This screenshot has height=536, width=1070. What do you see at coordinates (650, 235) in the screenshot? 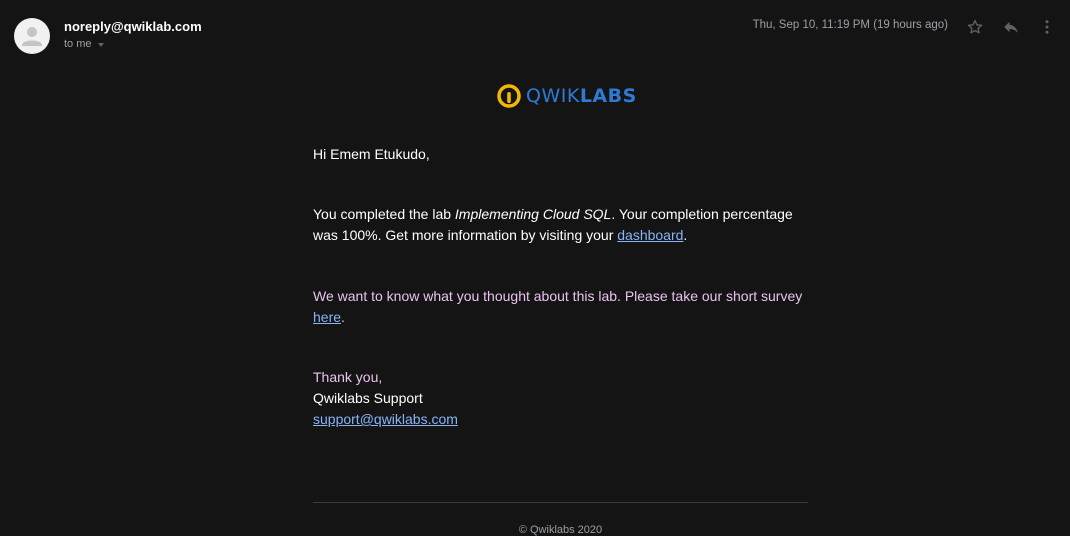
I see `dashboard-link: dashboard` at bounding box center [650, 235].